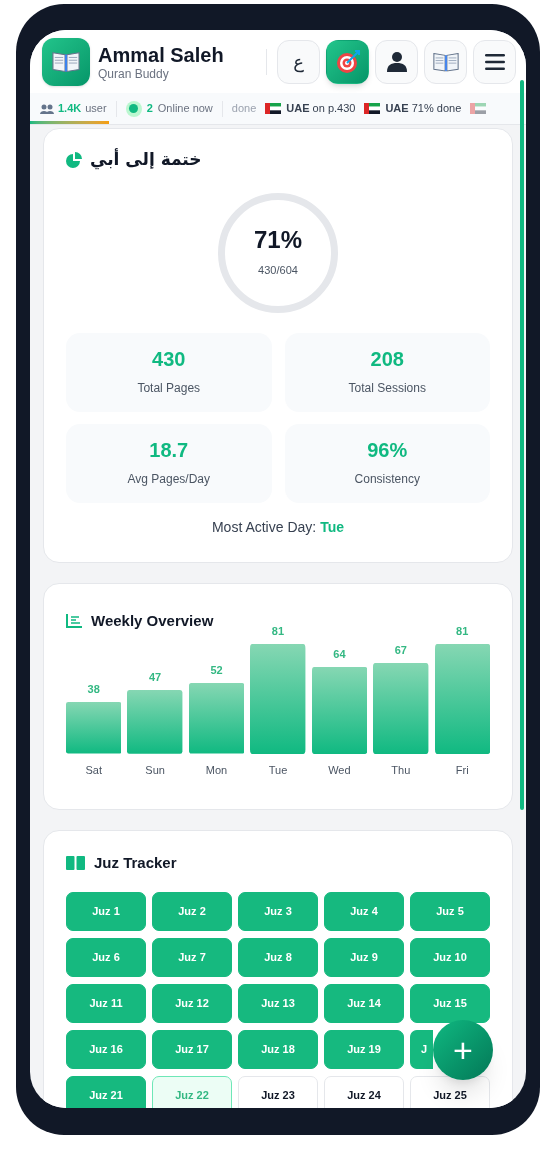  What do you see at coordinates (169, 388) in the screenshot?
I see `stat-label: Total Pages` at bounding box center [169, 388].